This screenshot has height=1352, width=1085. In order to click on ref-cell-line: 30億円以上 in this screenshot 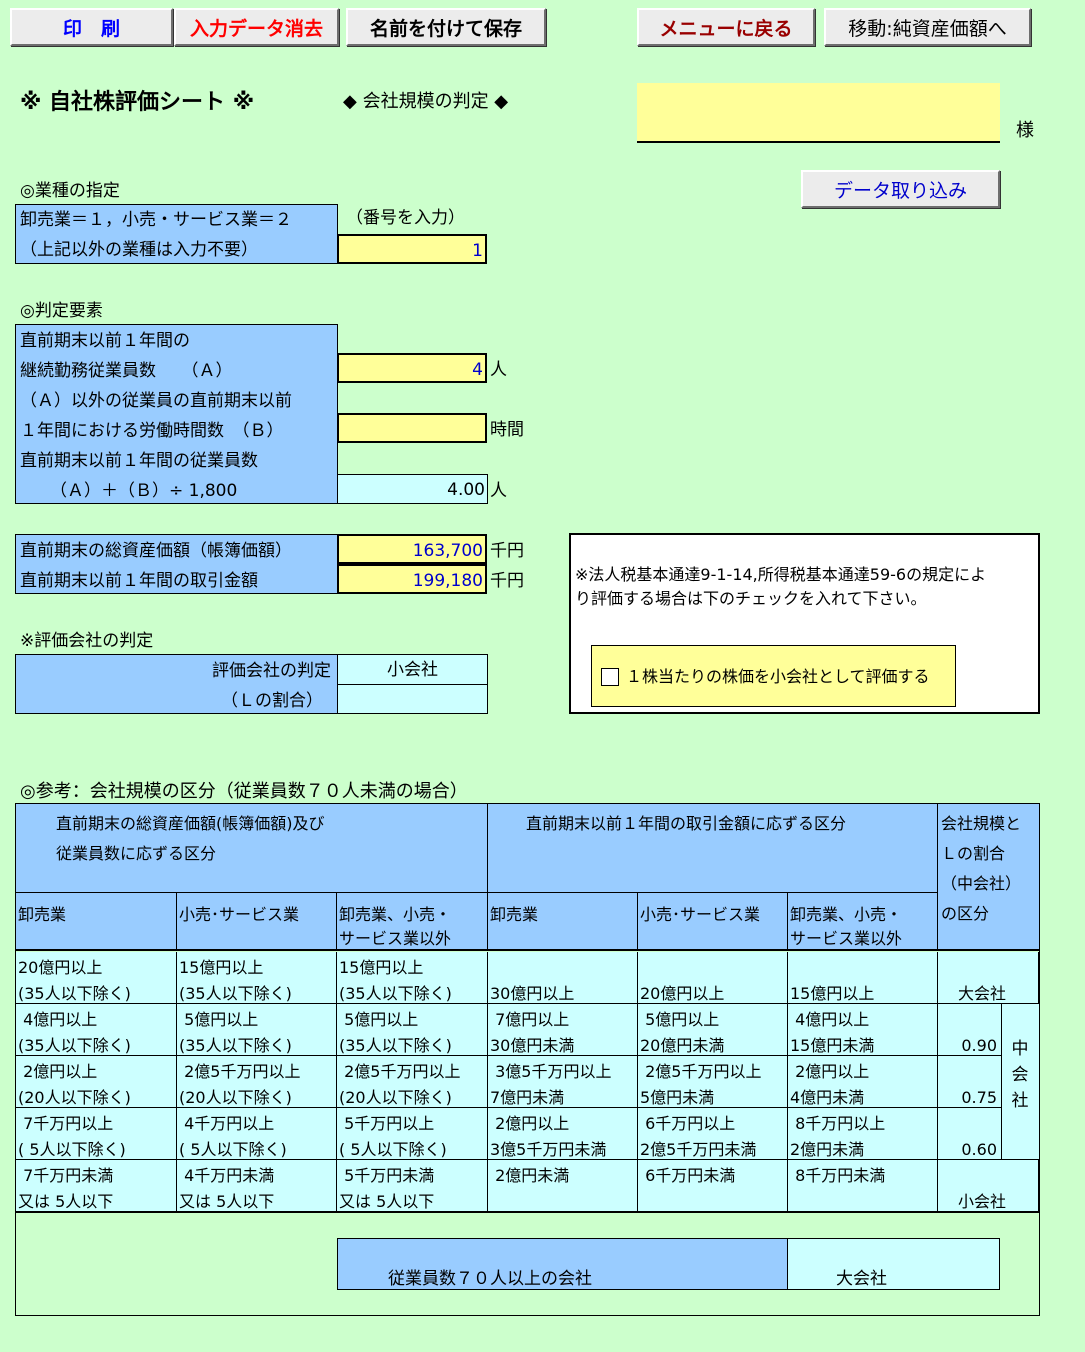, I will do `click(532, 993)`.